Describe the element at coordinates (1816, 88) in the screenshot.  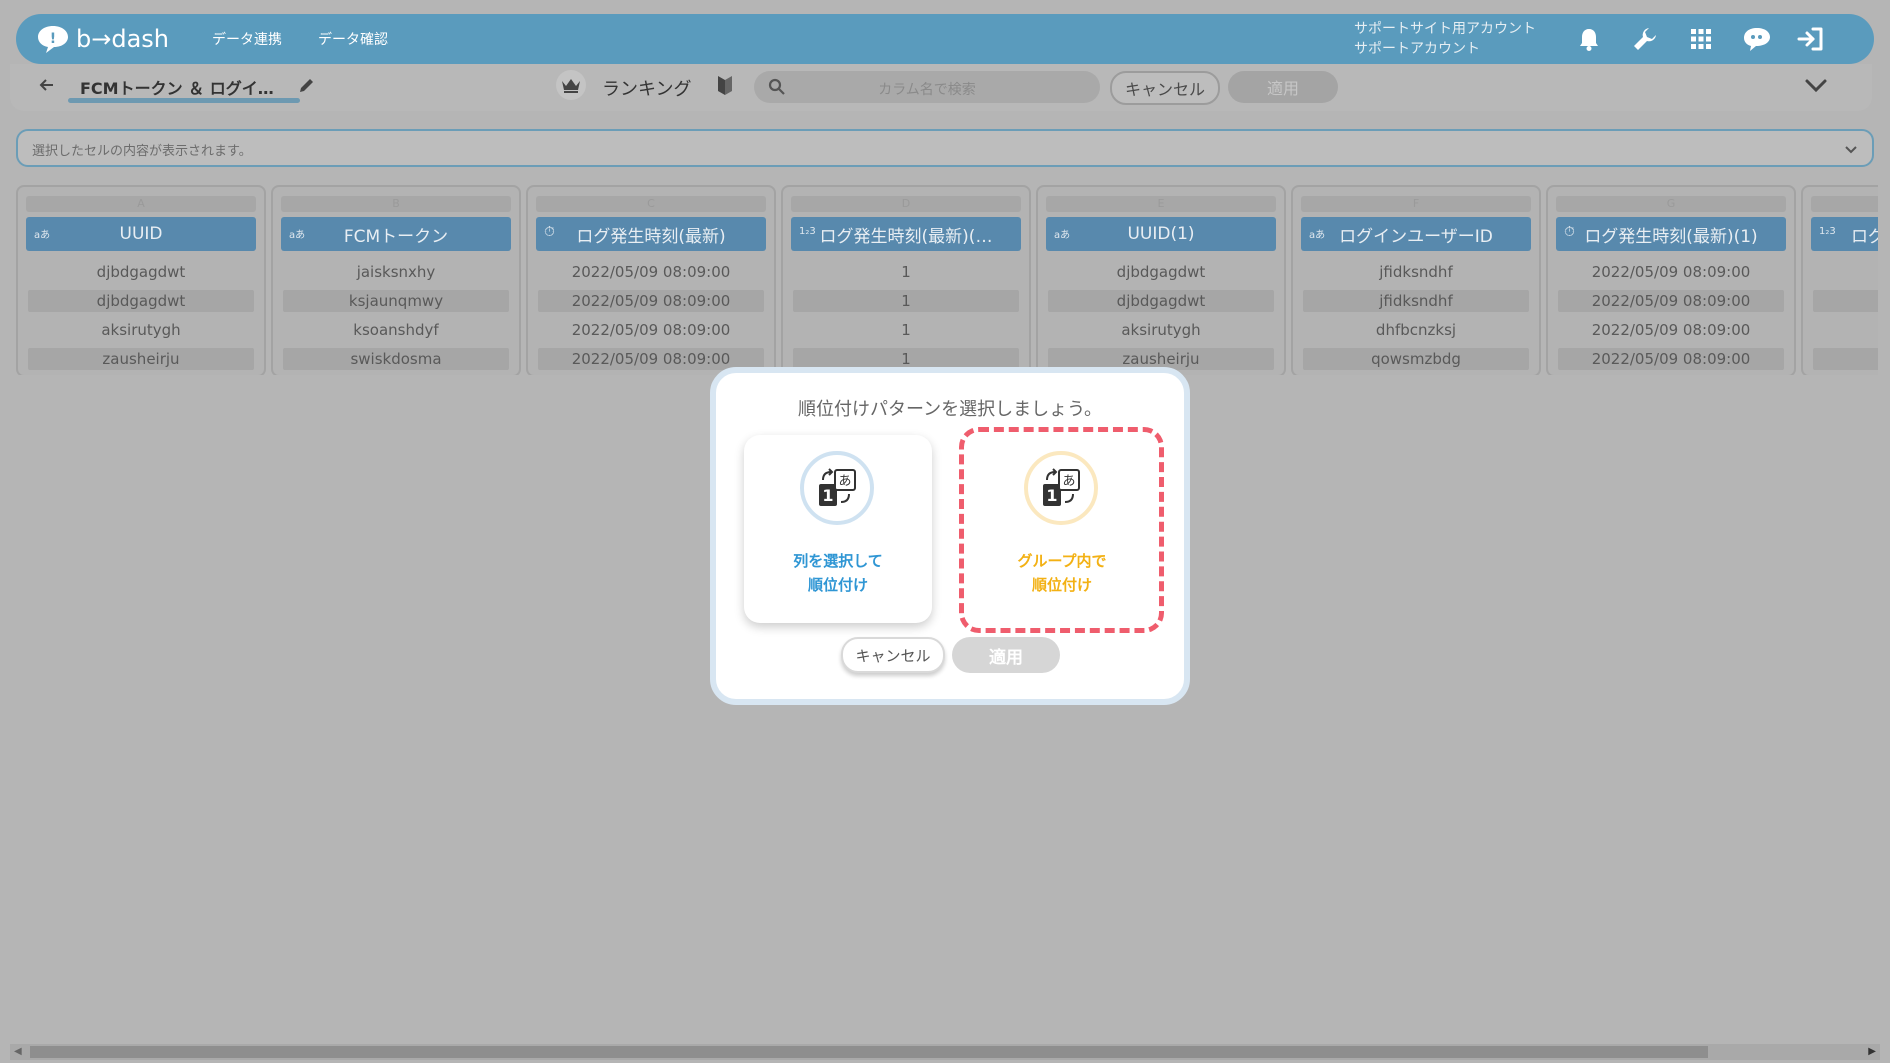
I see `chevron-down-icon` at that location.